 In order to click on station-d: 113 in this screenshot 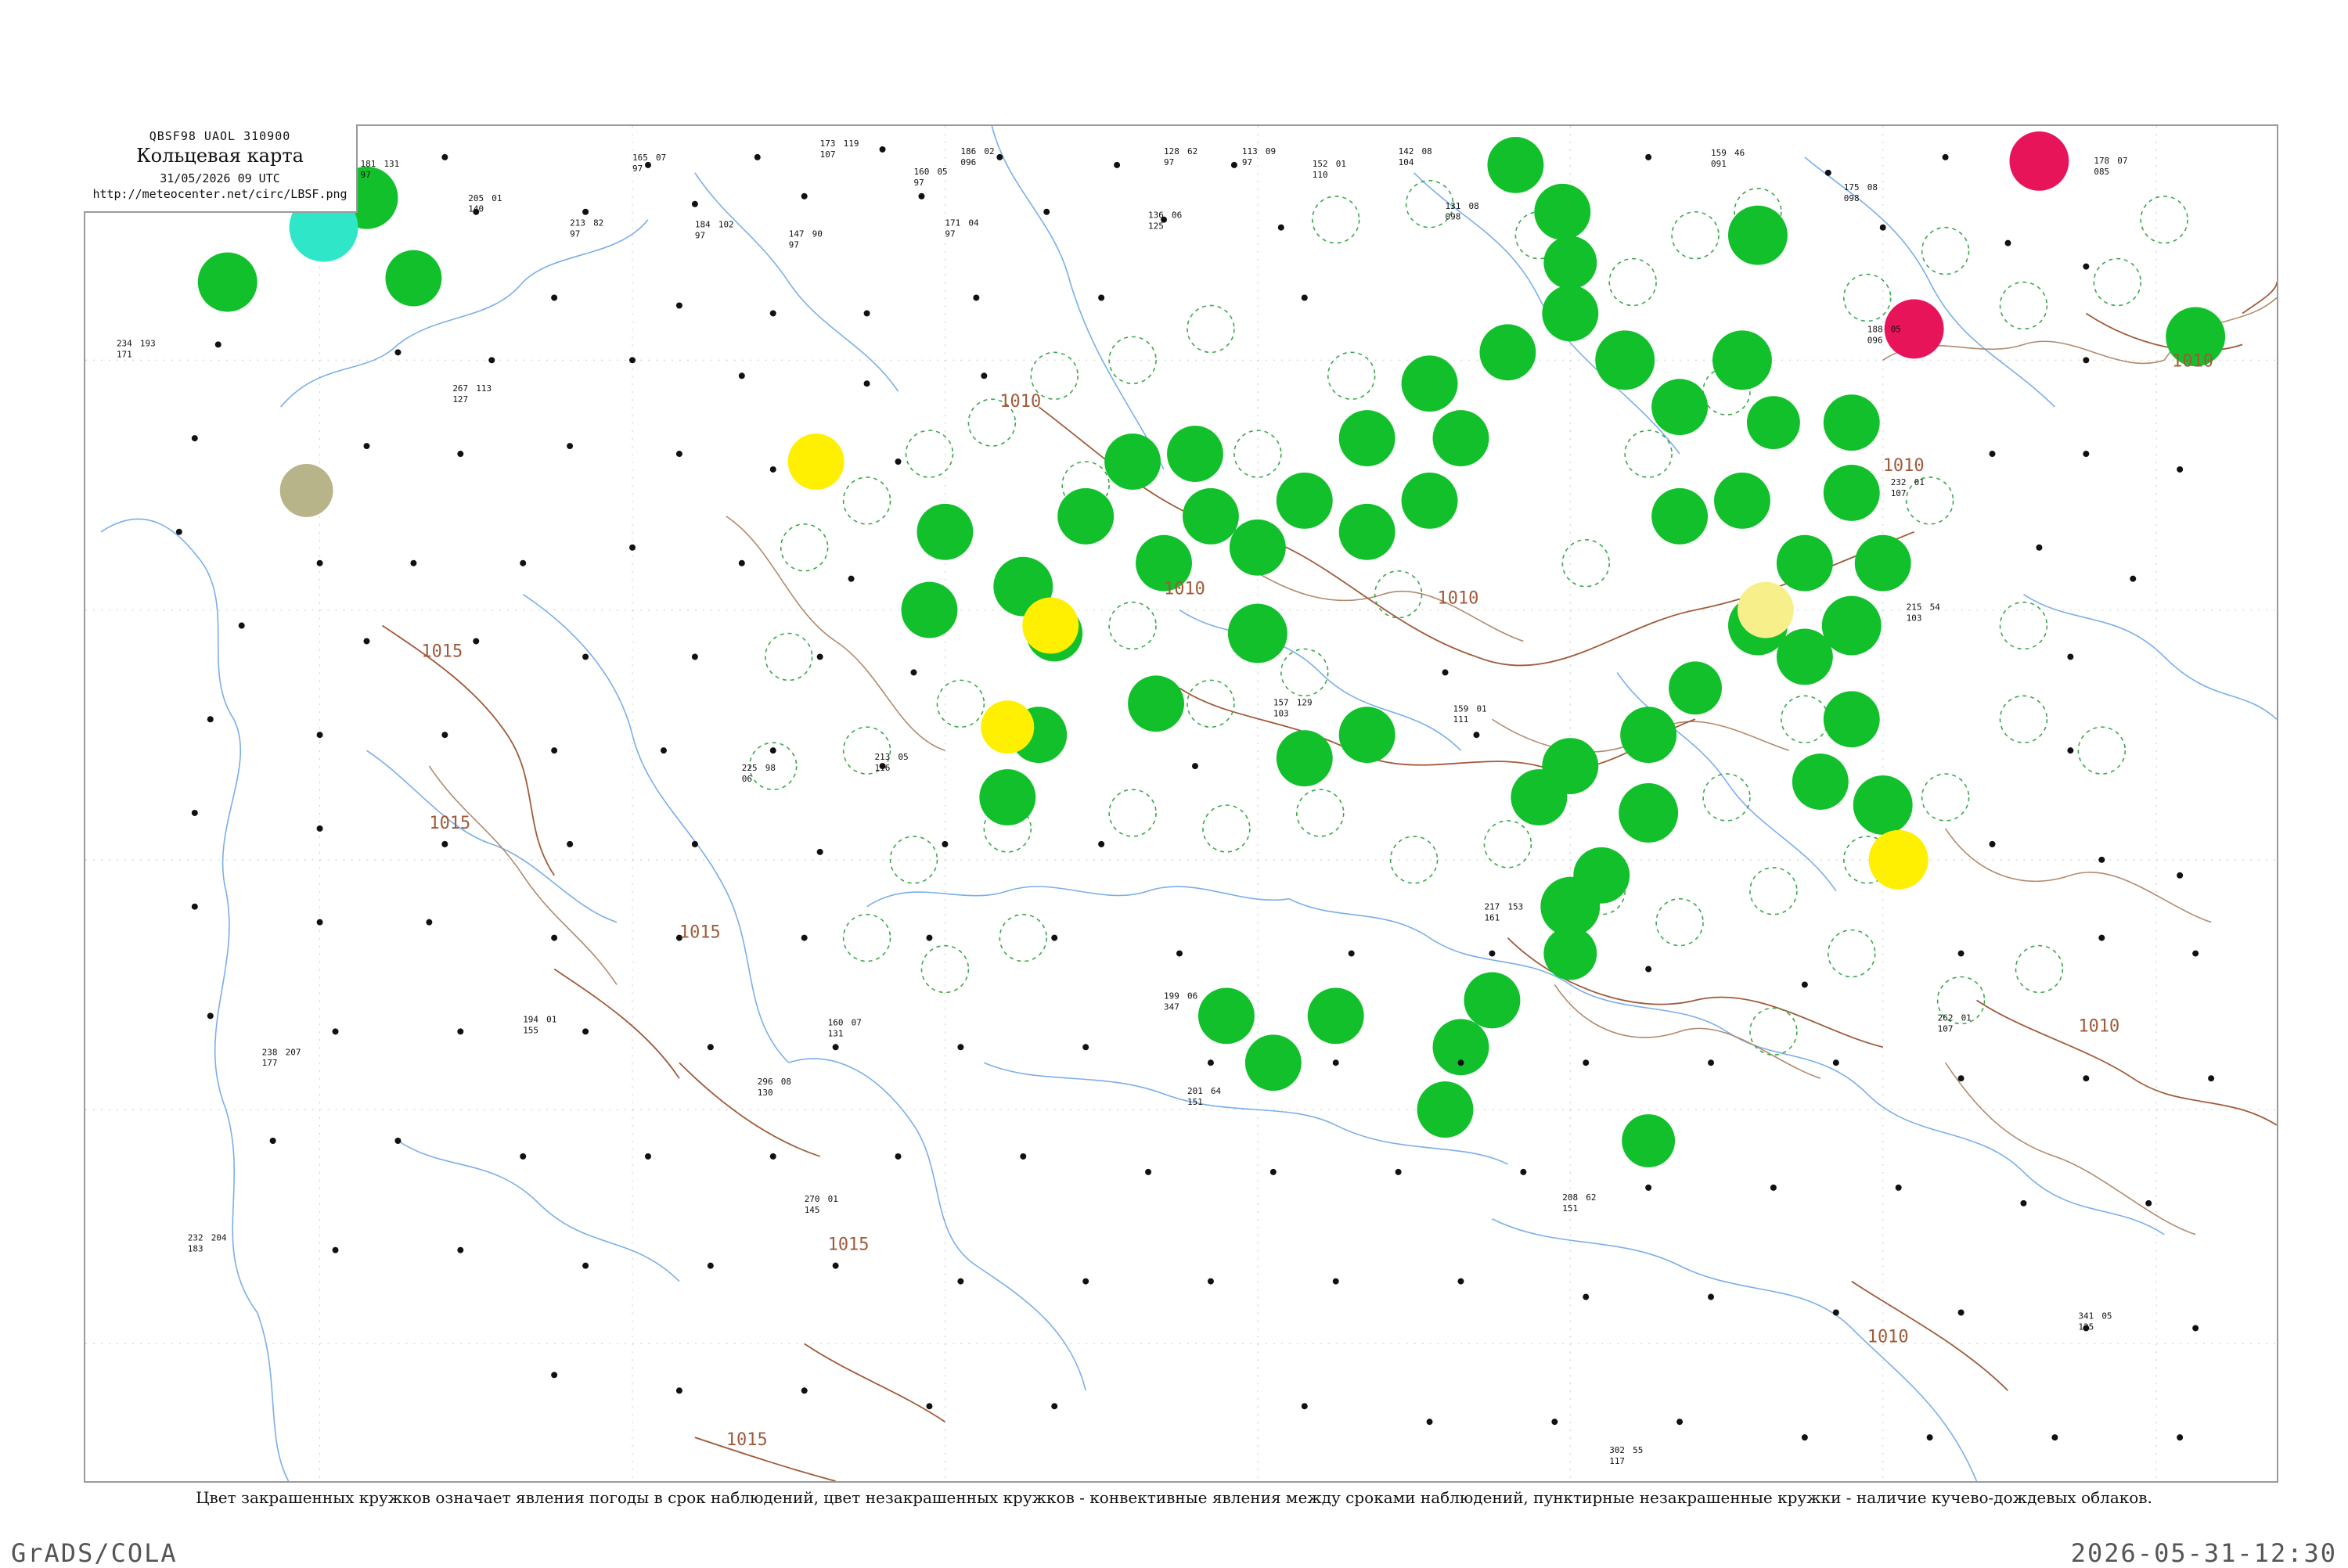, I will do `click(484, 388)`.